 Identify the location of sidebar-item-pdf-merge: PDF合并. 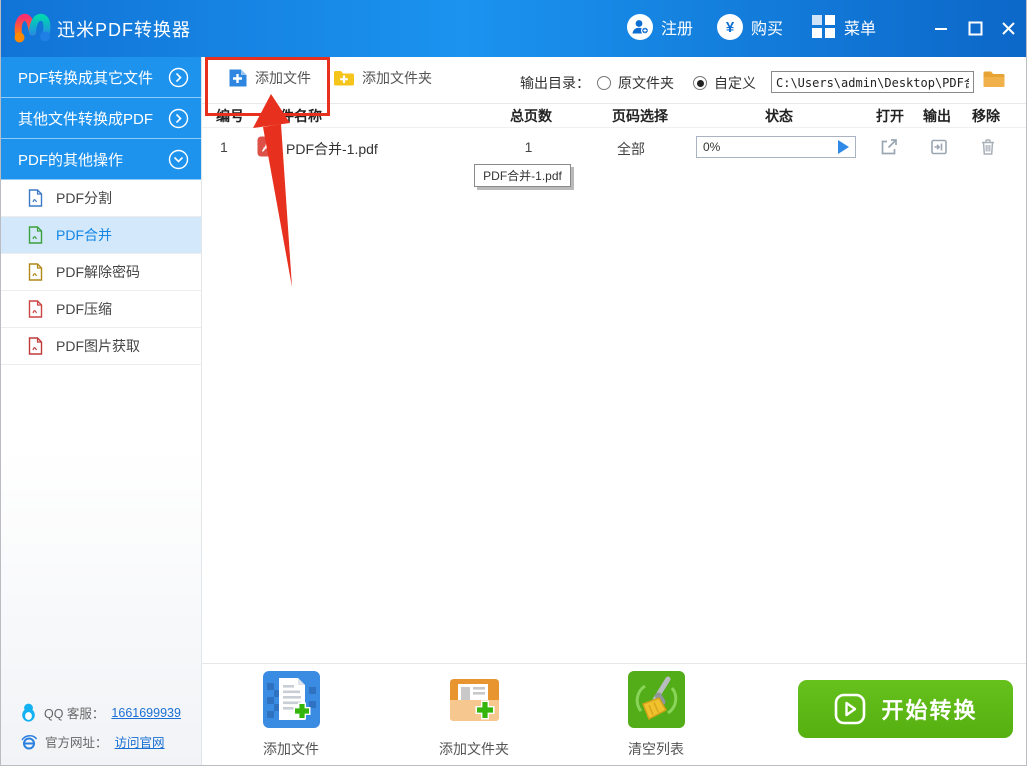
(101, 235).